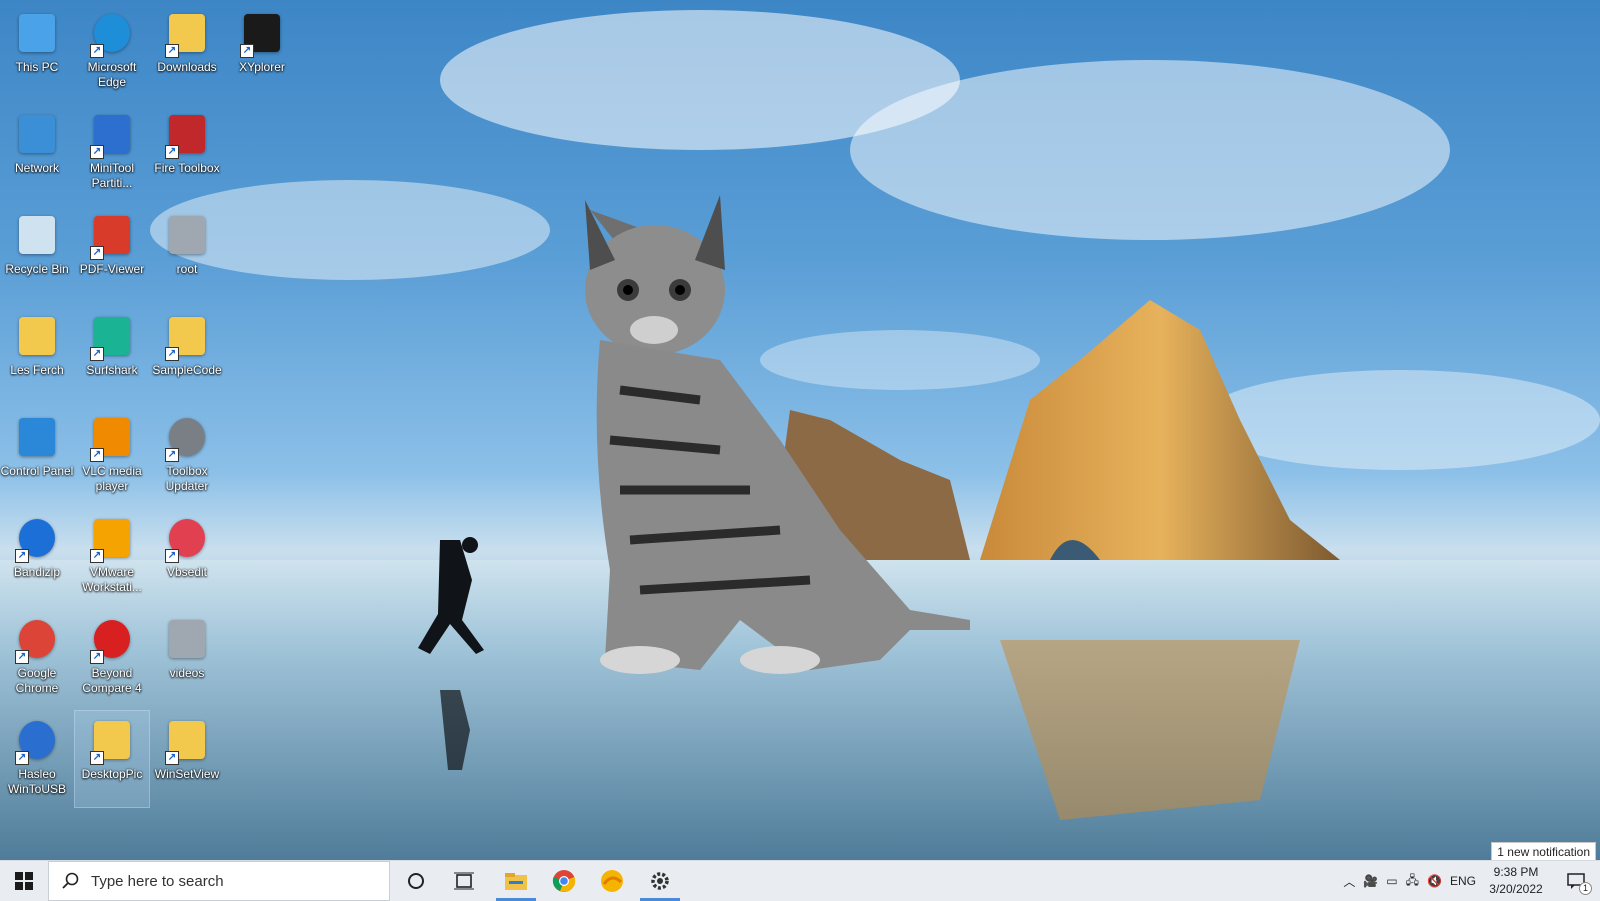 This screenshot has height=901, width=1600. I want to click on desktop-icon-control-panel: Control Panel, so click(37, 456).